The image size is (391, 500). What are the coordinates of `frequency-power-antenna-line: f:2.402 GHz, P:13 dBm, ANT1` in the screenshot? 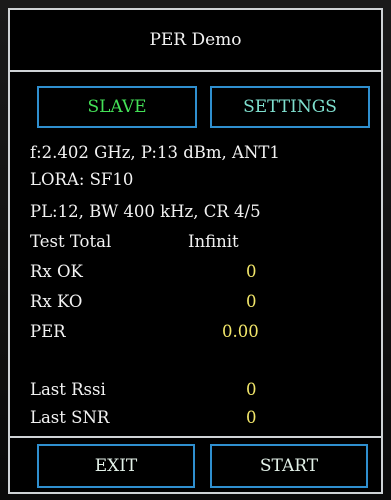 It's located at (155, 152).